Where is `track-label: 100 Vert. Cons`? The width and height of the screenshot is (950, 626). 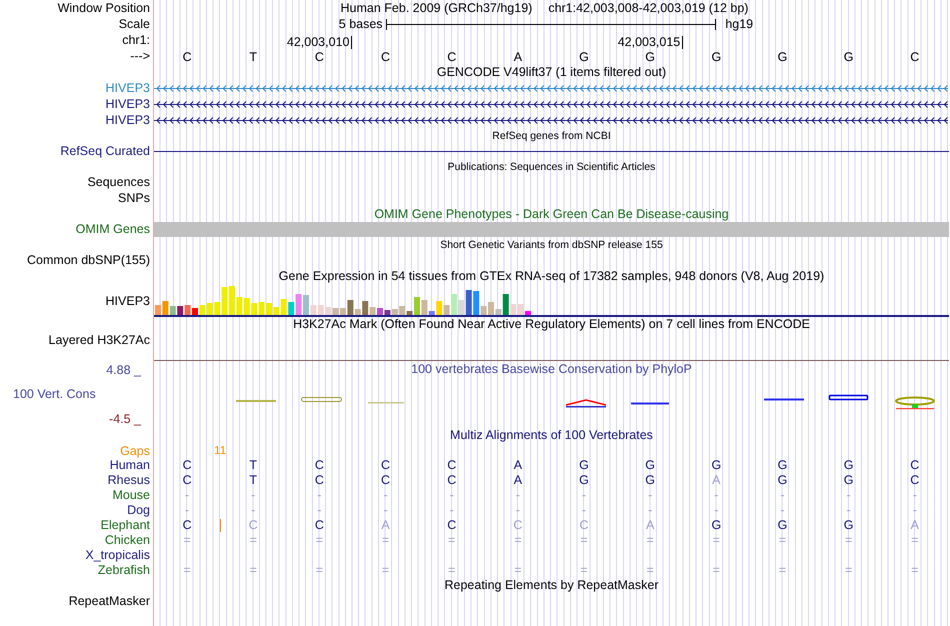 track-label: 100 Vert. Cons is located at coordinates (54, 394).